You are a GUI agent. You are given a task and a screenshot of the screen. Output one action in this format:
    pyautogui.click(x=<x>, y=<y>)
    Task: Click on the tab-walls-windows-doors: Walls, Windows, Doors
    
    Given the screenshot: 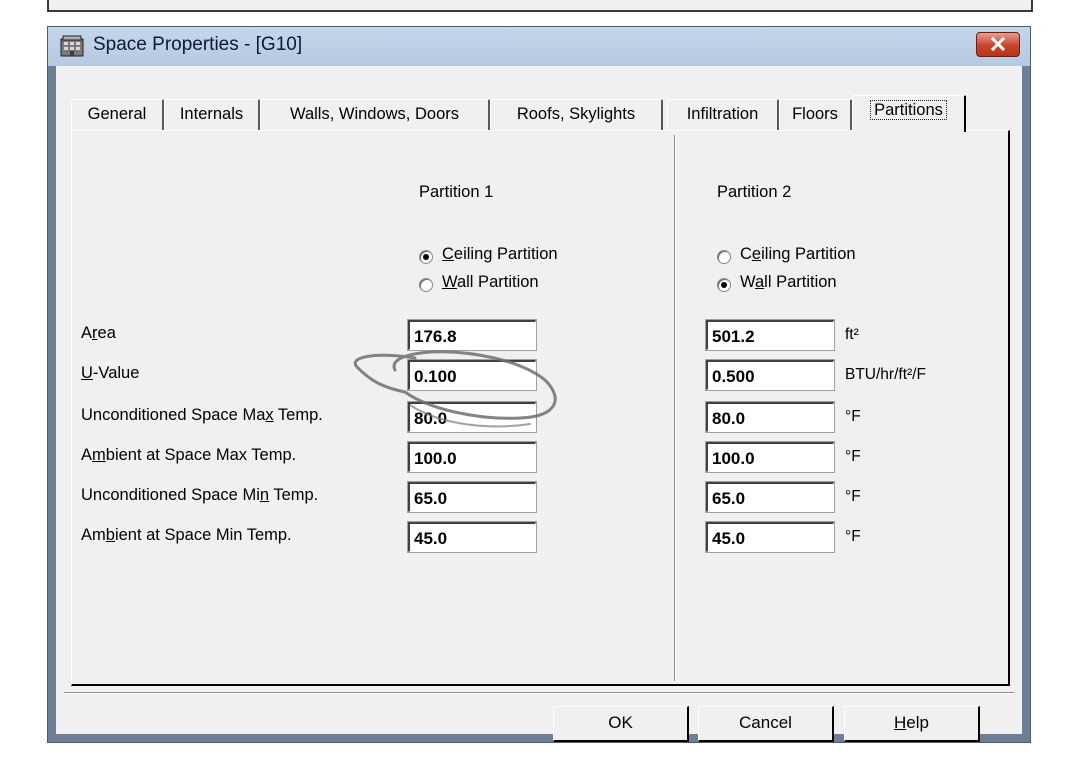 What is the action you would take?
    pyautogui.click(x=375, y=114)
    